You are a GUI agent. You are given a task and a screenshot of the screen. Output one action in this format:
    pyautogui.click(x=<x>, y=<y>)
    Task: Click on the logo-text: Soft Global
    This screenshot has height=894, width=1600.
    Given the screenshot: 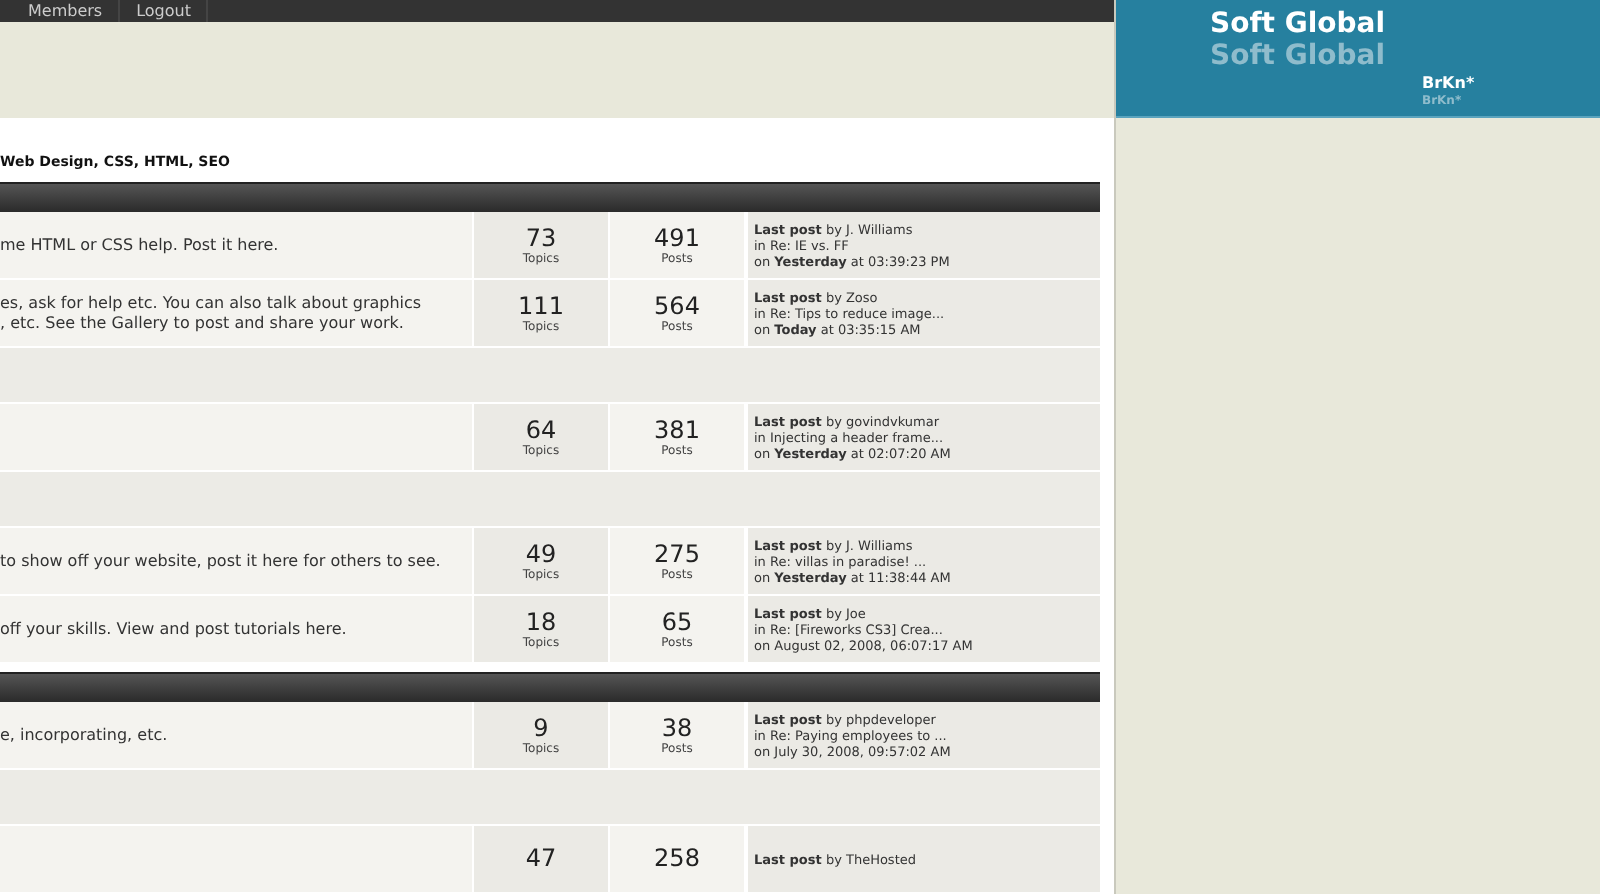 What is the action you would take?
    pyautogui.click(x=1298, y=24)
    